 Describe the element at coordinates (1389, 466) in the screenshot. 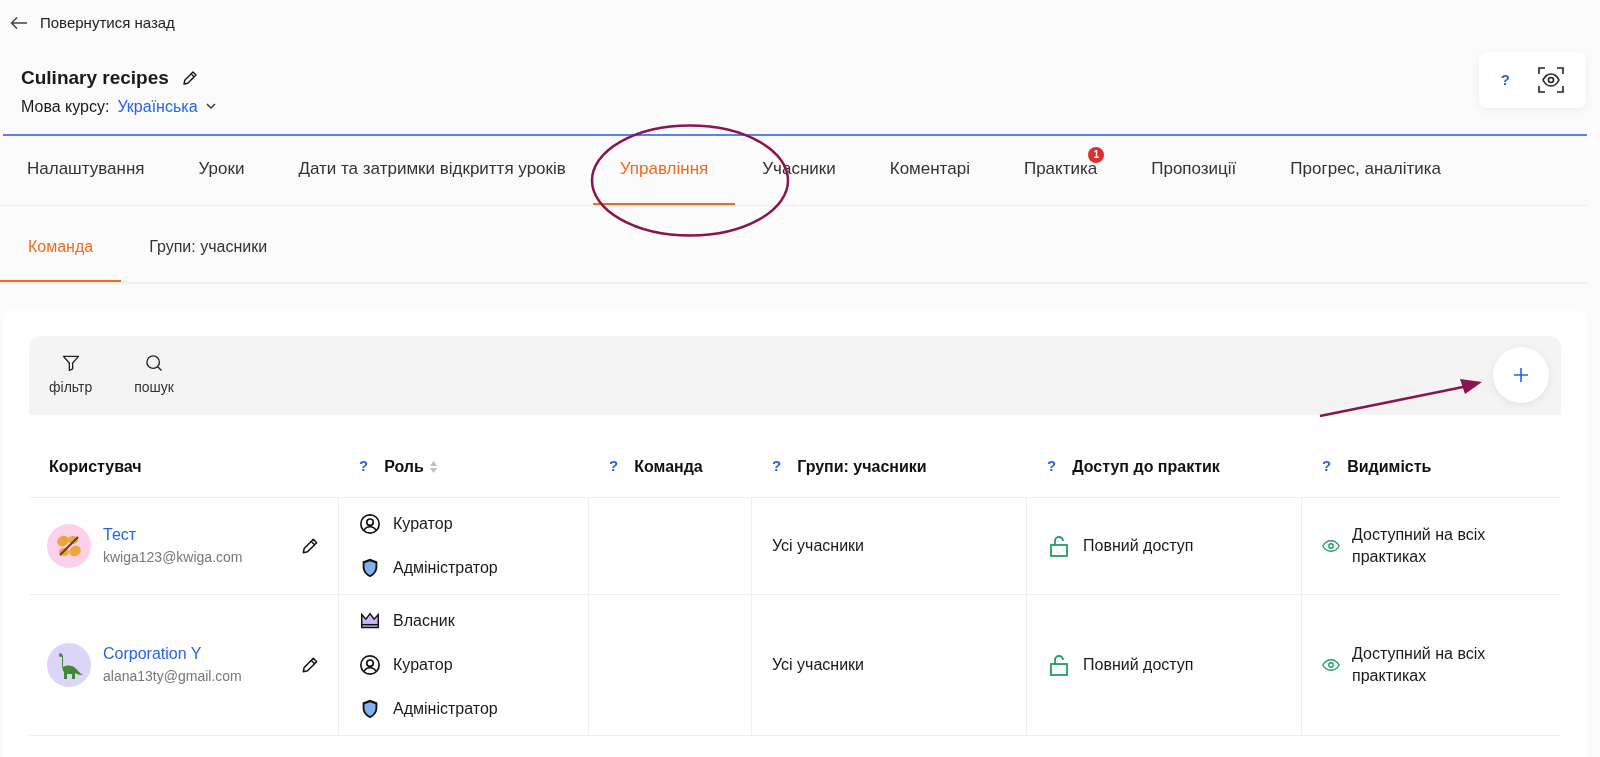

I see `column-header: Видимість` at that location.